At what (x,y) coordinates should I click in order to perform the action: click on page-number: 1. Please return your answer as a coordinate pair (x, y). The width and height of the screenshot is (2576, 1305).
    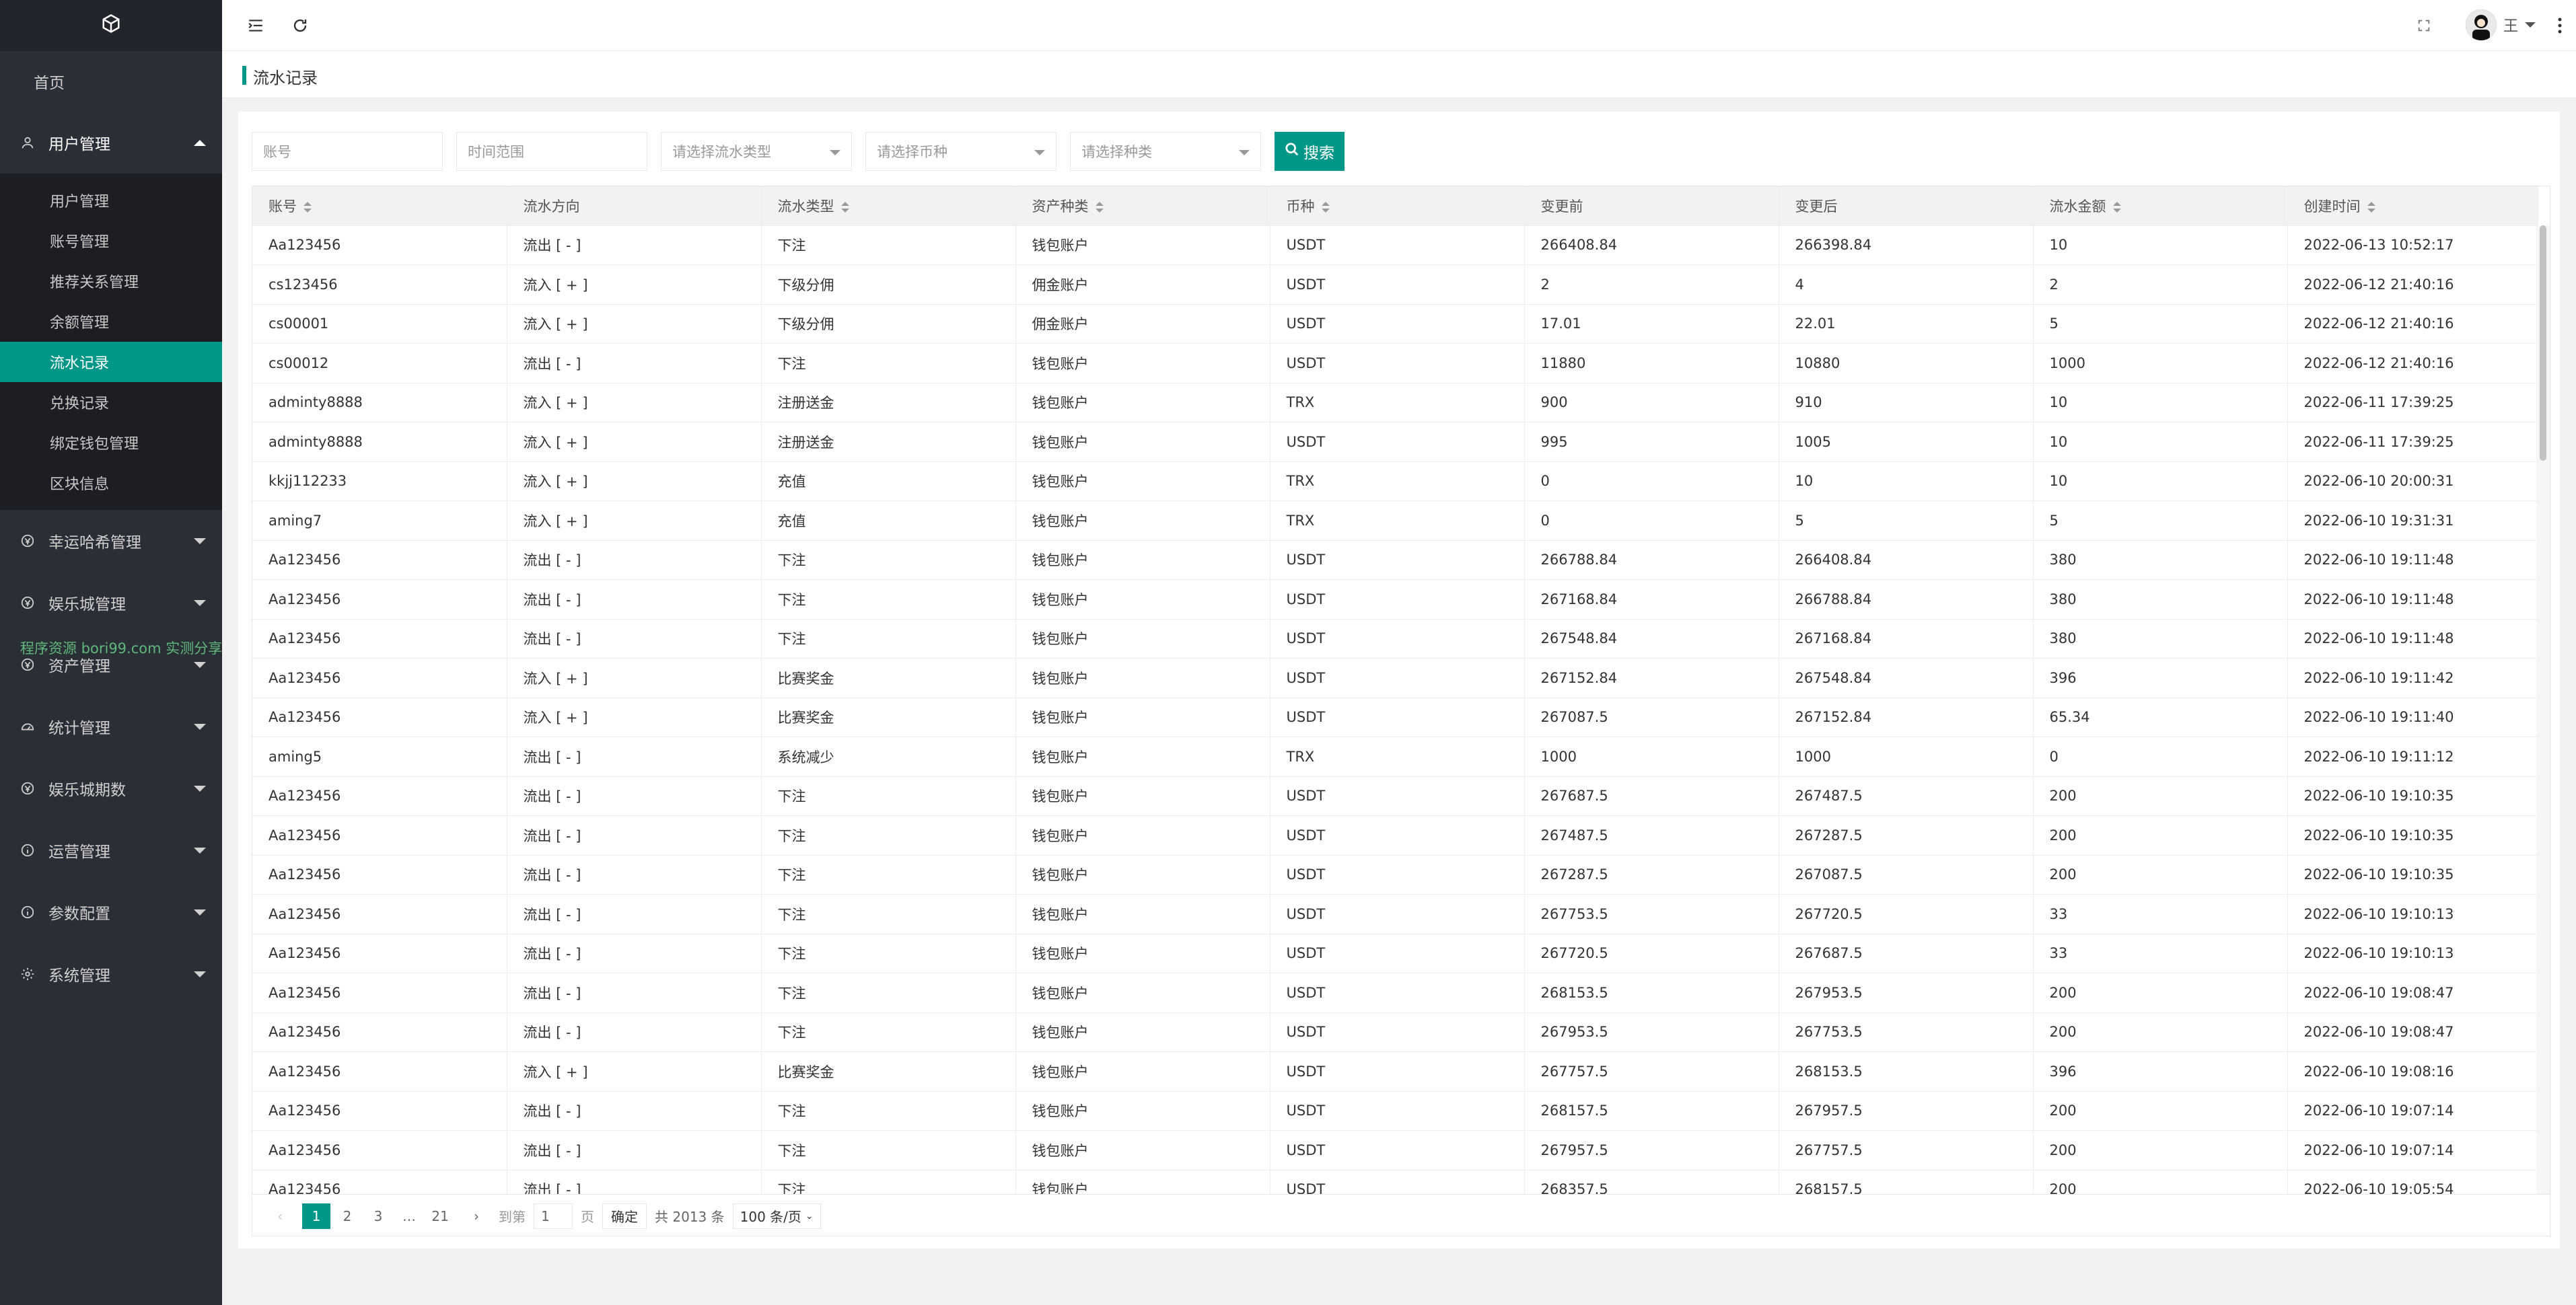
    Looking at the image, I should click on (316, 1216).